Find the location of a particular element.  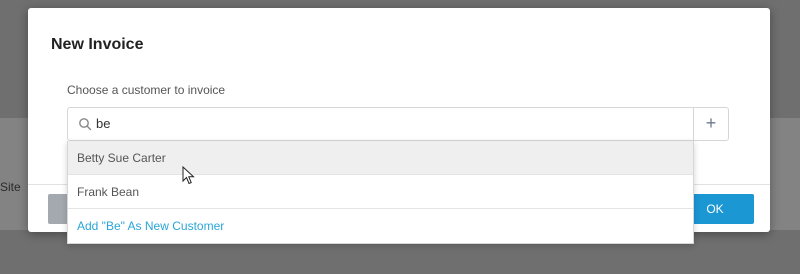

add-new-customer-link: Add "Be" As New Customer is located at coordinates (380, 226).